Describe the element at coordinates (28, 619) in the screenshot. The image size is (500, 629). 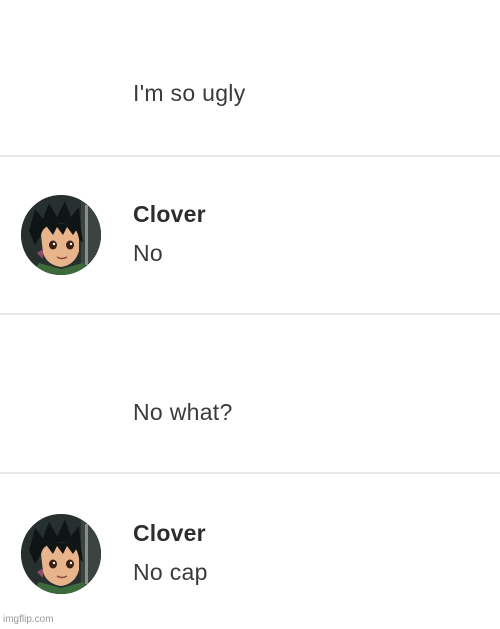
I see `watermark: imgflip.com` at that location.